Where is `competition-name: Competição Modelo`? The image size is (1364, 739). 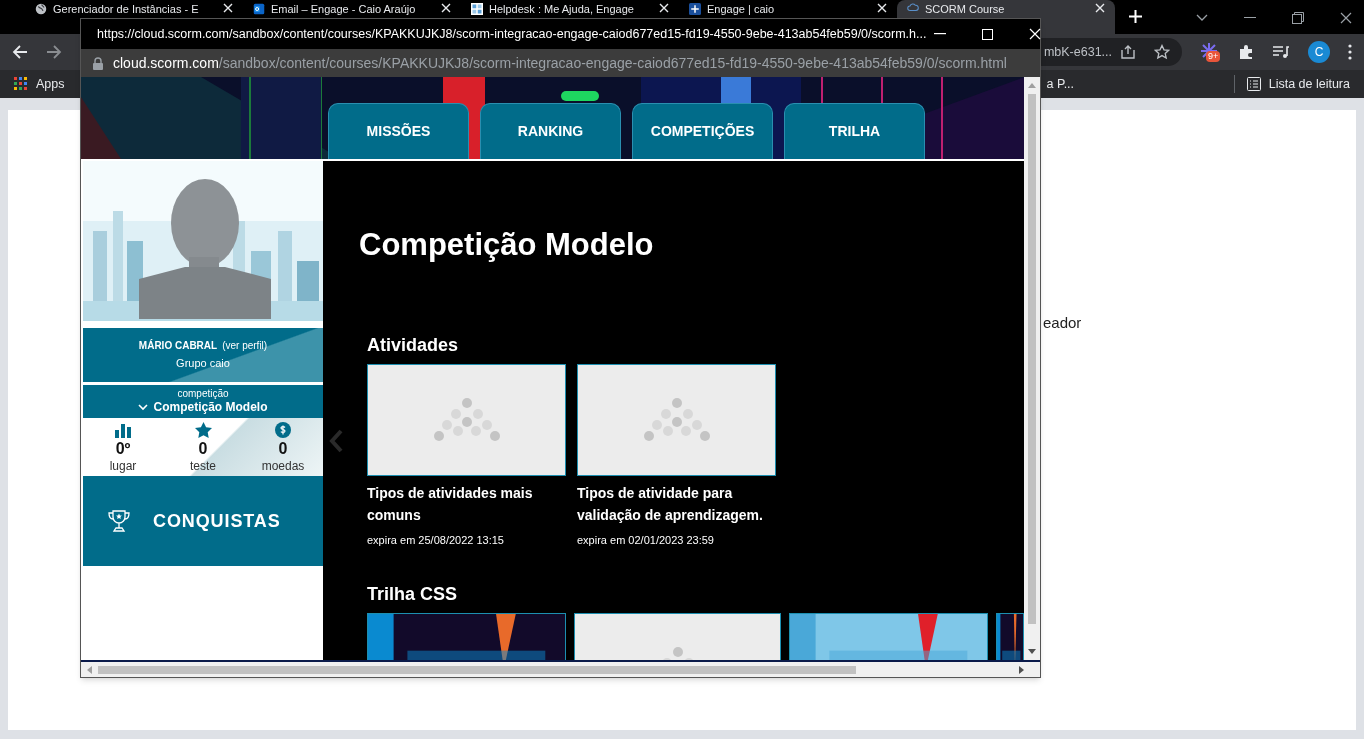 competition-name: Competição Modelo is located at coordinates (210, 407).